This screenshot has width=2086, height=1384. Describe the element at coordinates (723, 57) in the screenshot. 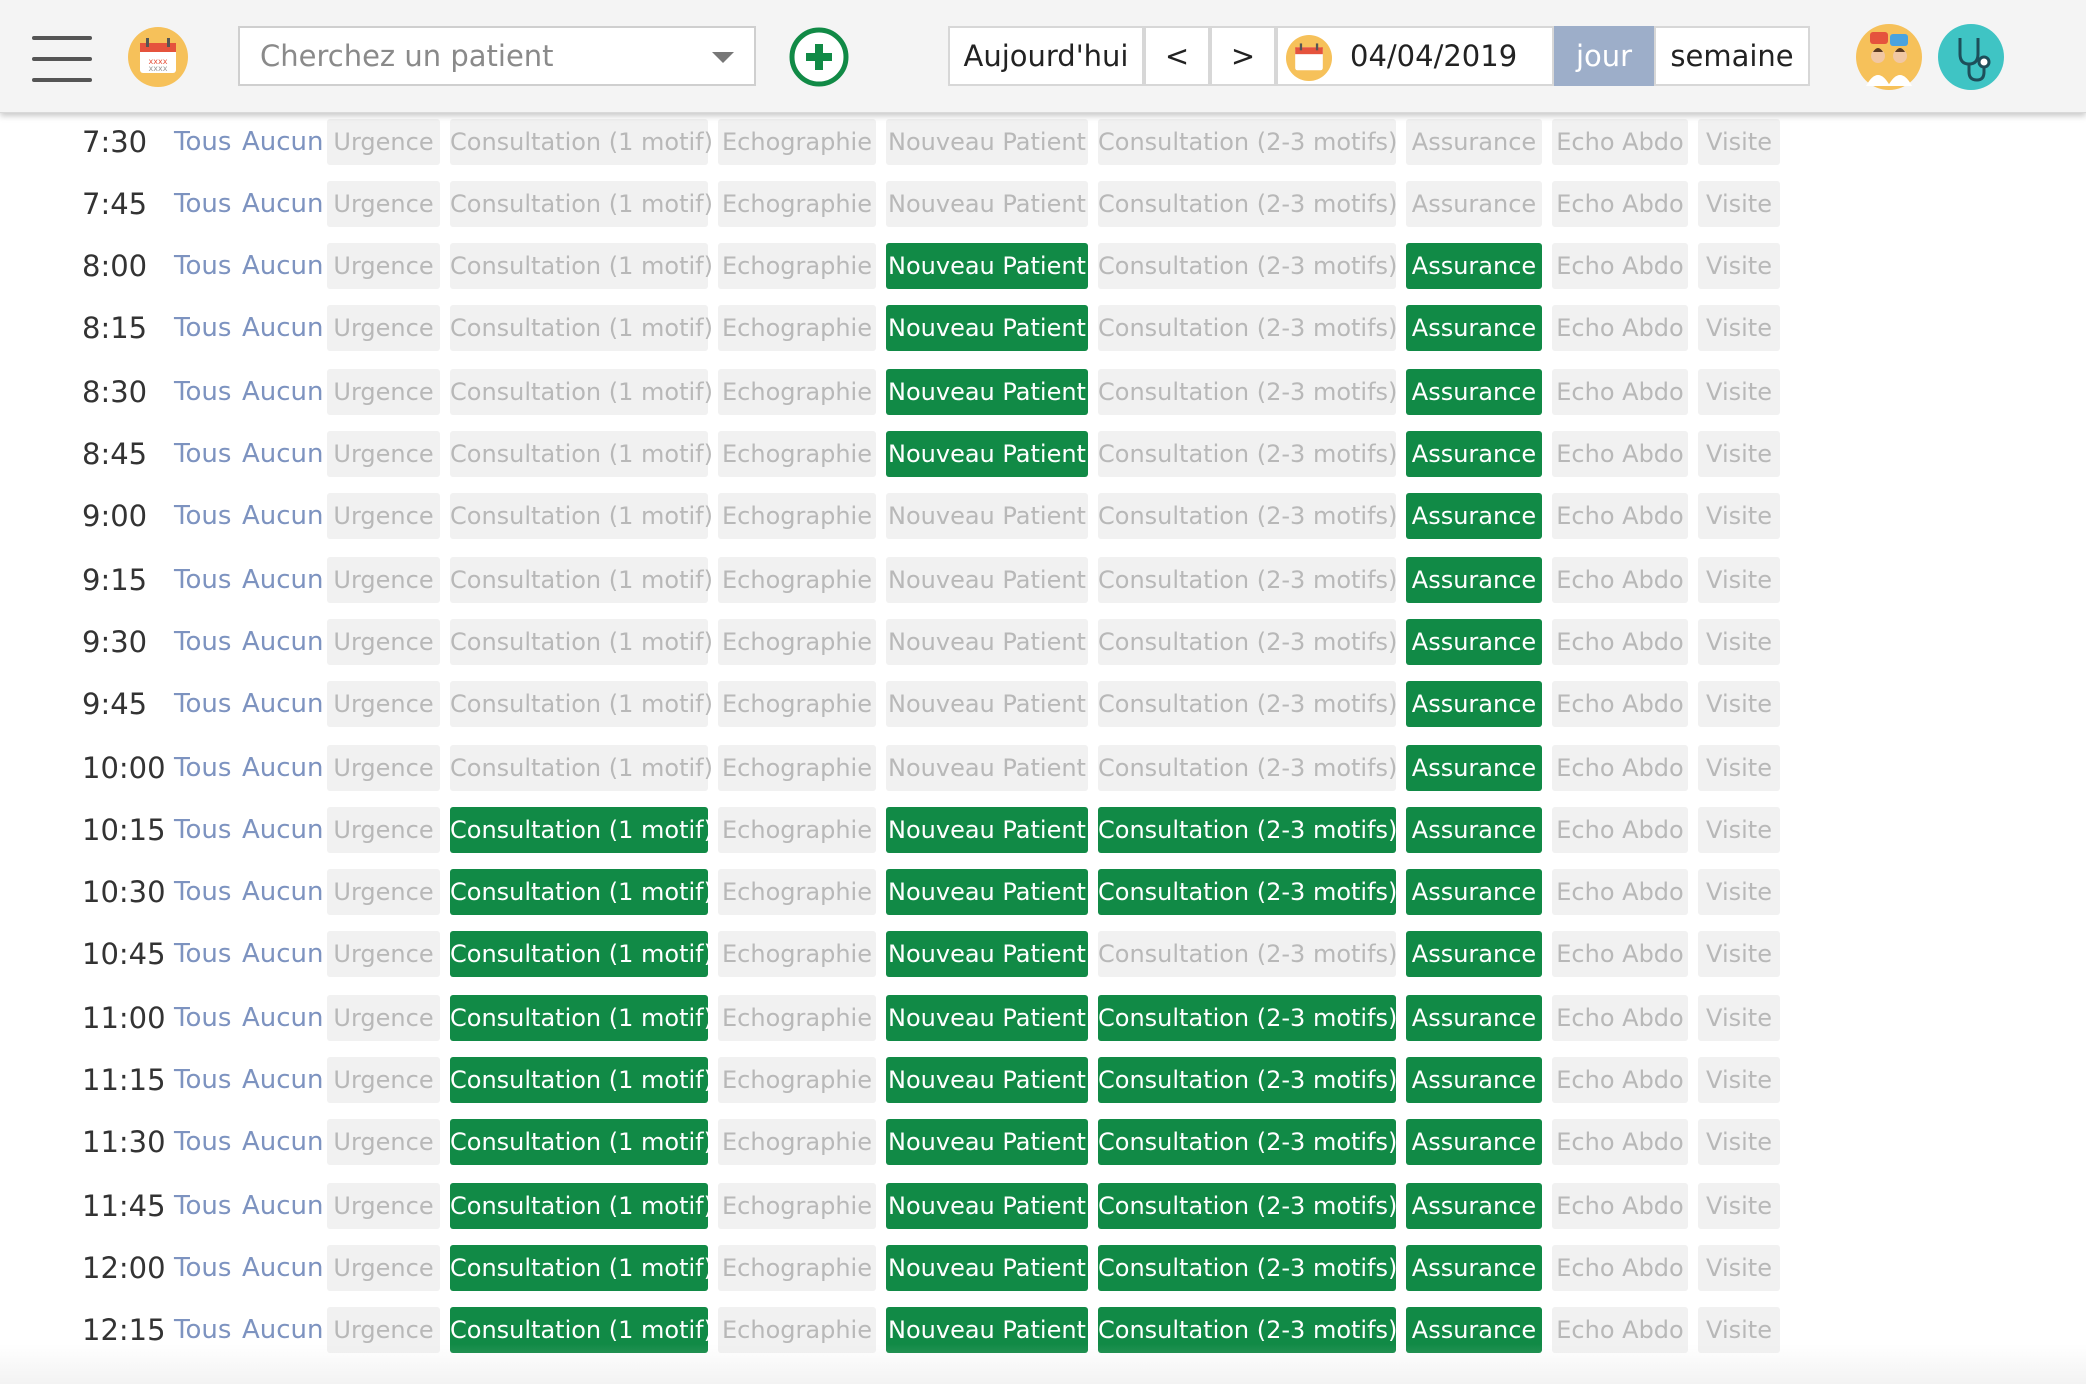

I see `chevron-down-icon` at that location.